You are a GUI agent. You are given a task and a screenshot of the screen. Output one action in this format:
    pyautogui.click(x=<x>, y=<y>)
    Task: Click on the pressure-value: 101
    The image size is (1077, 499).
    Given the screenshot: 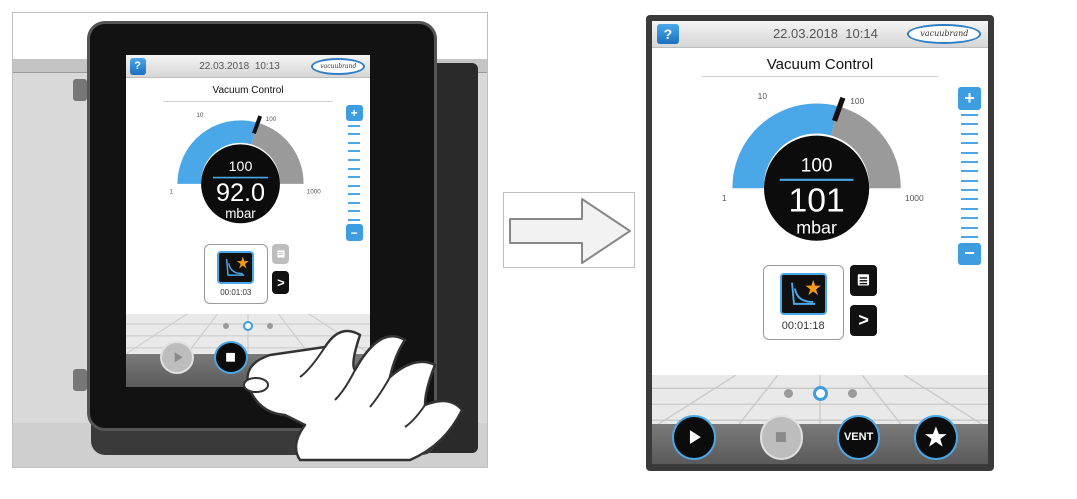 What is the action you would take?
    pyautogui.click(x=817, y=200)
    